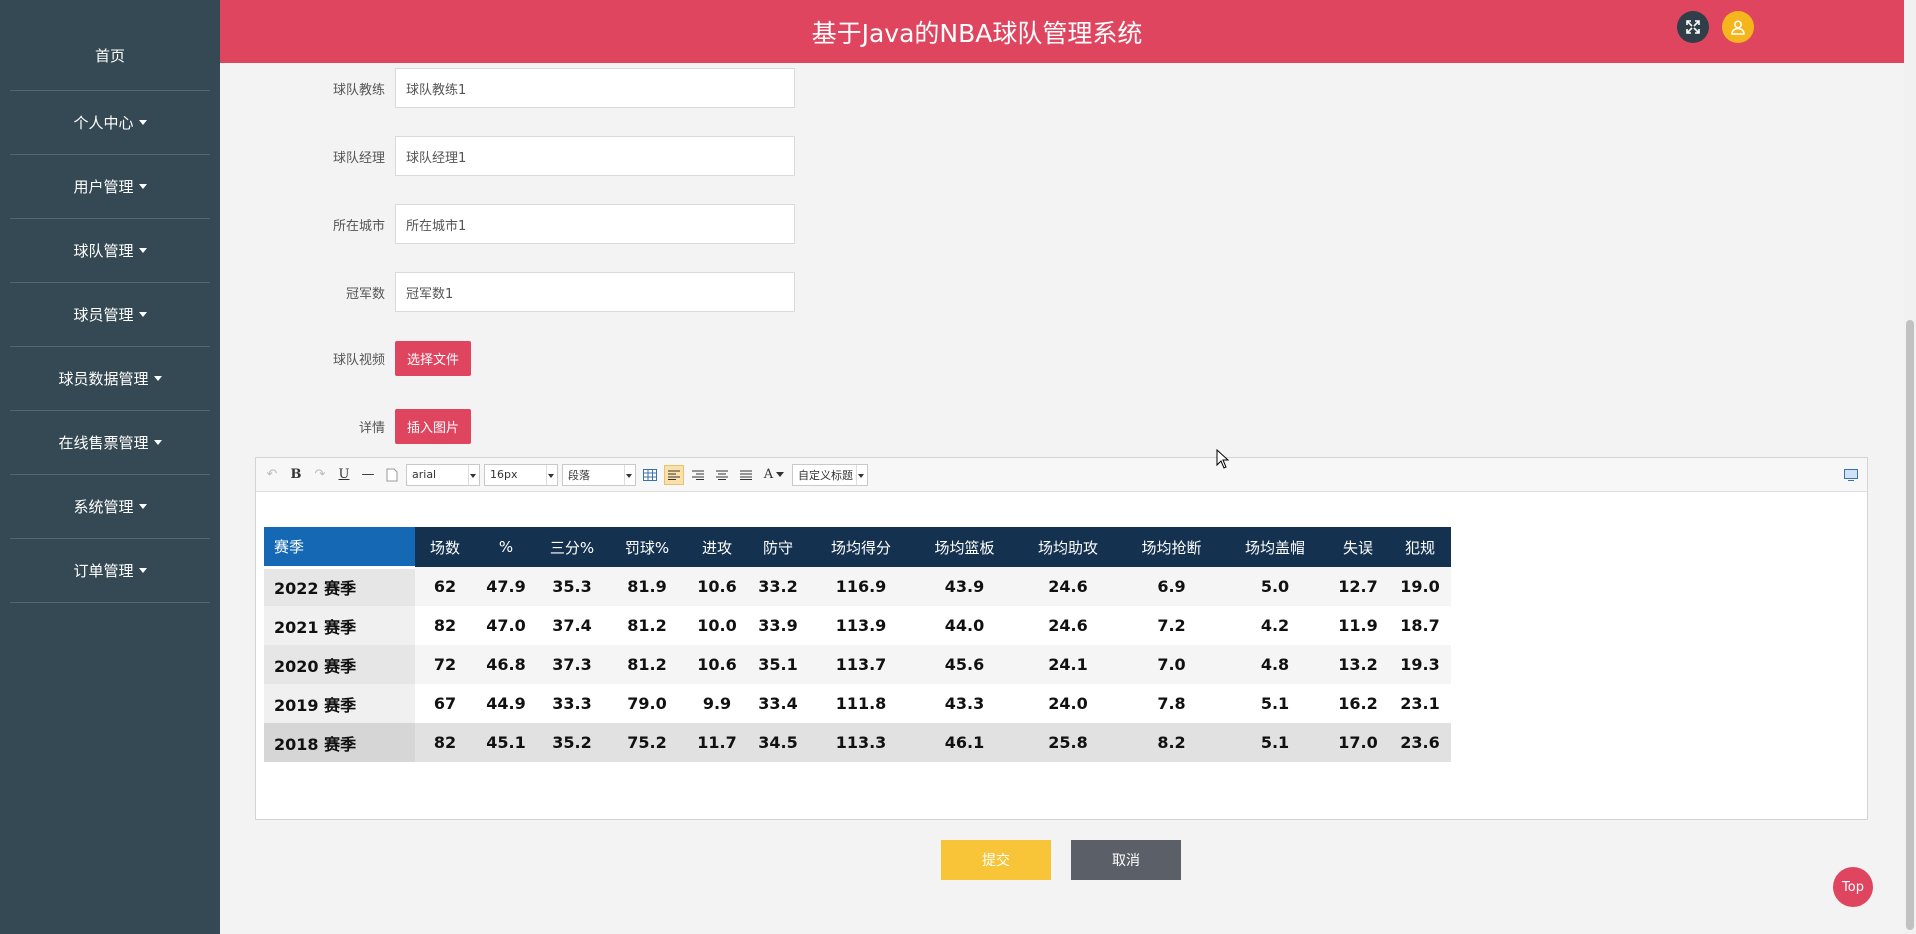 This screenshot has height=934, width=1916. I want to click on table-cell: 4.8, so click(1275, 664).